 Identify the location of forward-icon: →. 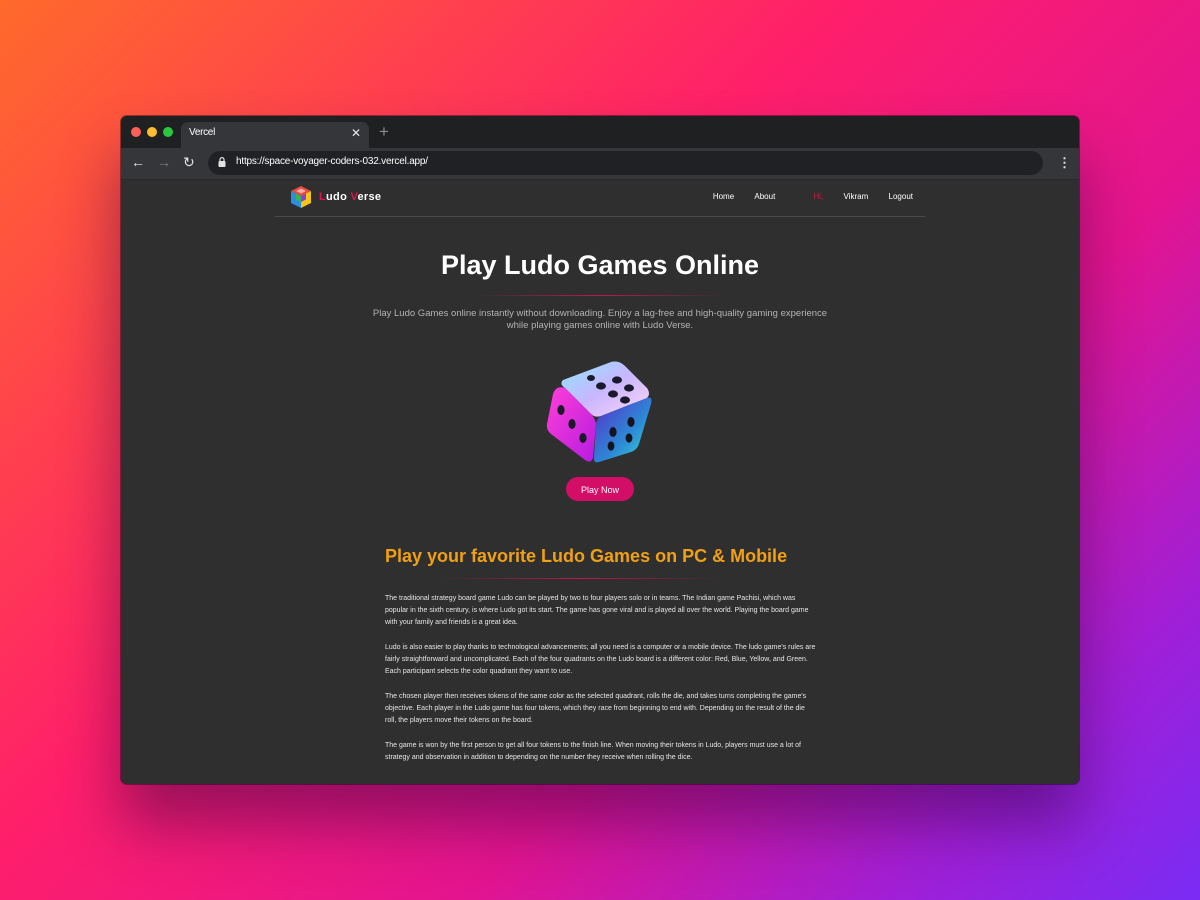
(164, 162).